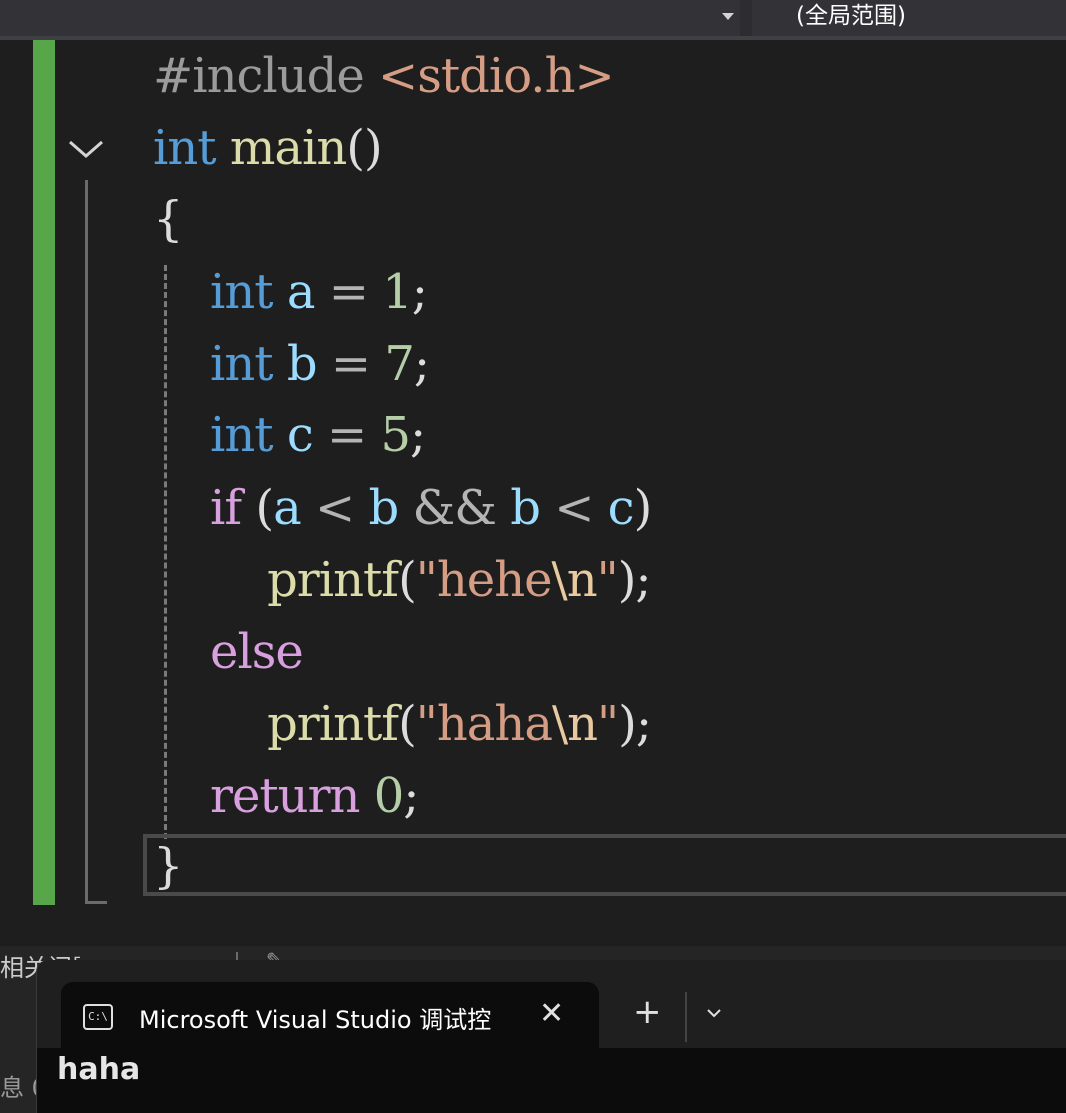 The width and height of the screenshot is (1066, 1113). I want to click on tab-divider, so click(686, 1017).